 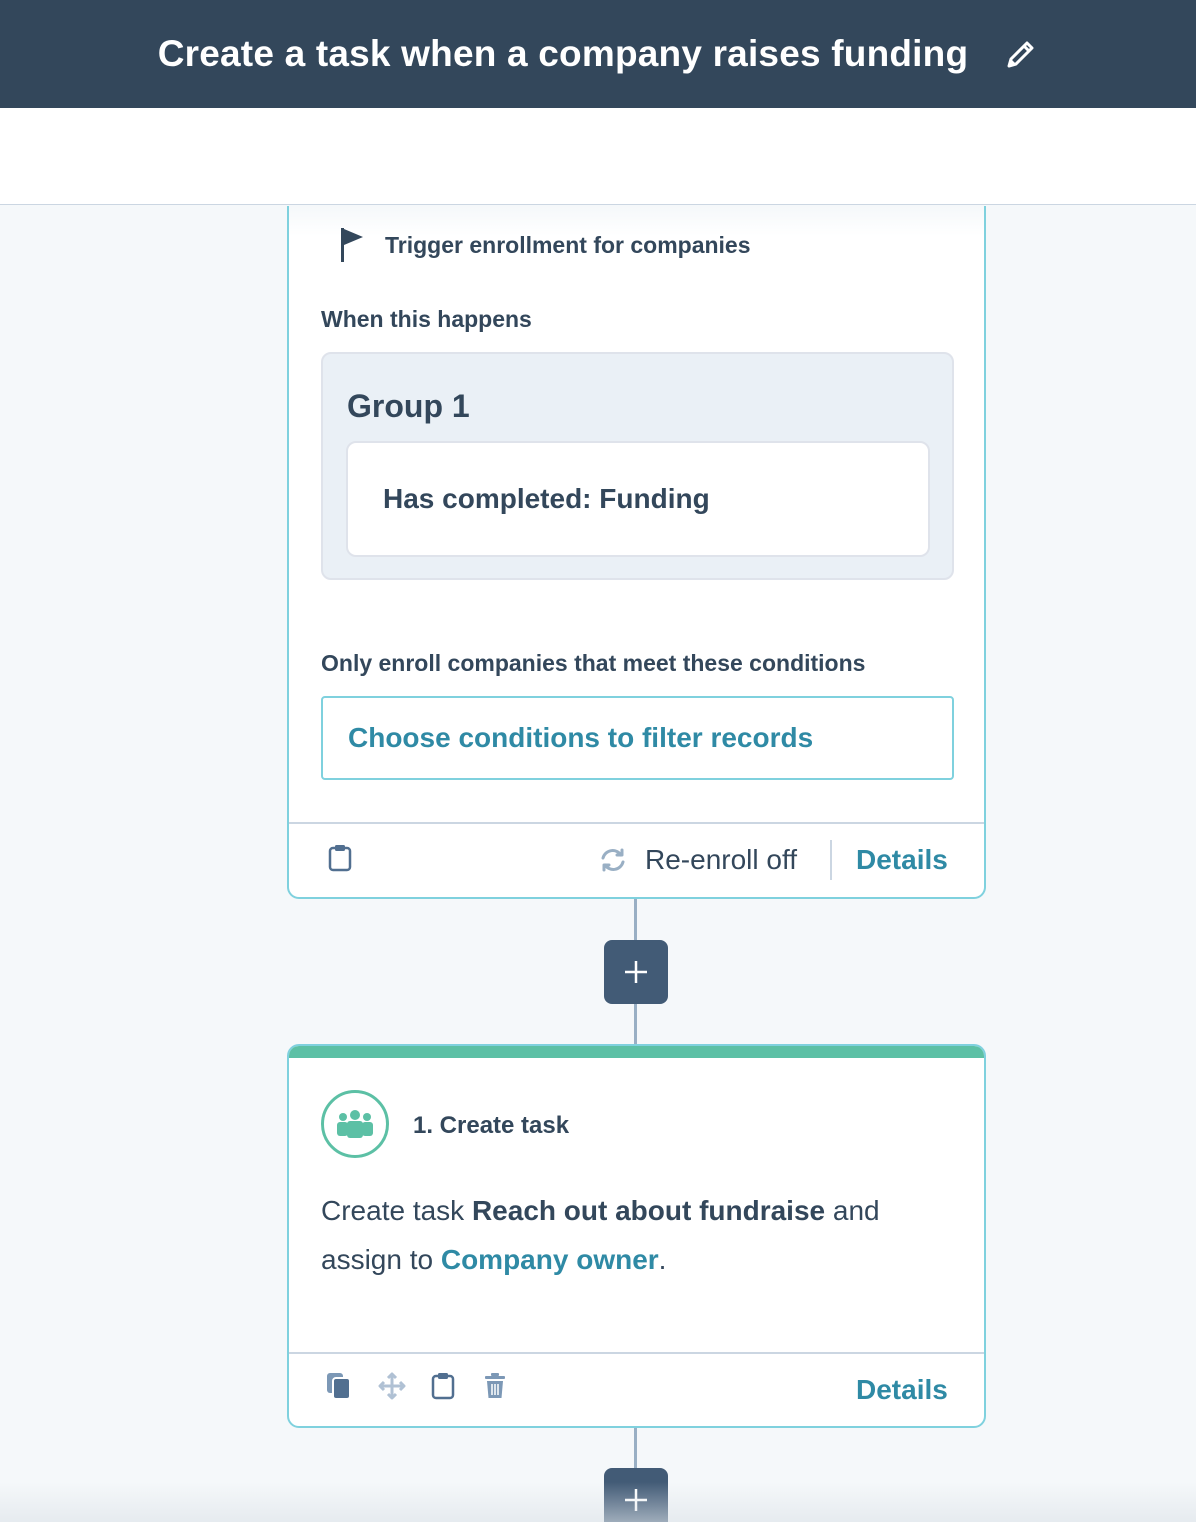 I want to click on action-title: 1. Create task, so click(x=491, y=1125).